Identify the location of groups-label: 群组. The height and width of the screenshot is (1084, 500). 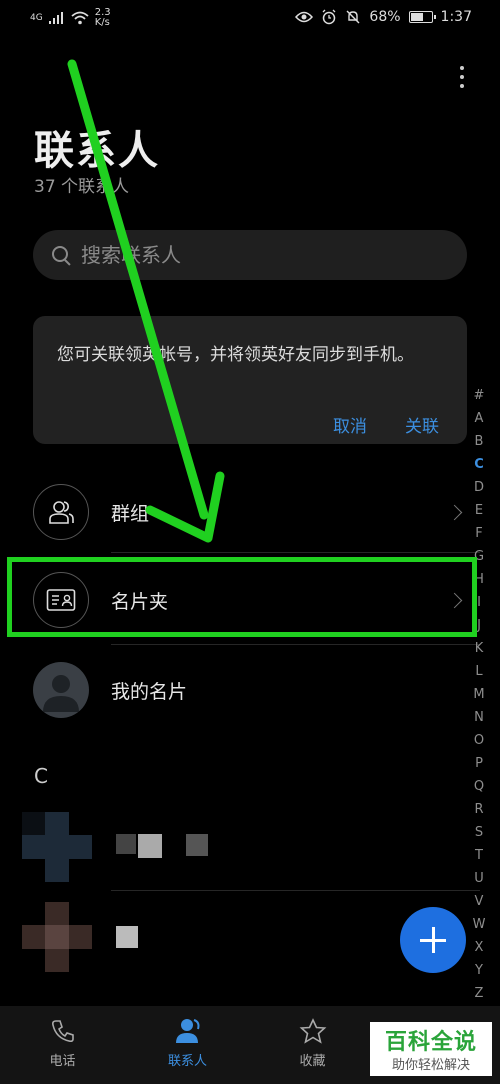
(130, 513).